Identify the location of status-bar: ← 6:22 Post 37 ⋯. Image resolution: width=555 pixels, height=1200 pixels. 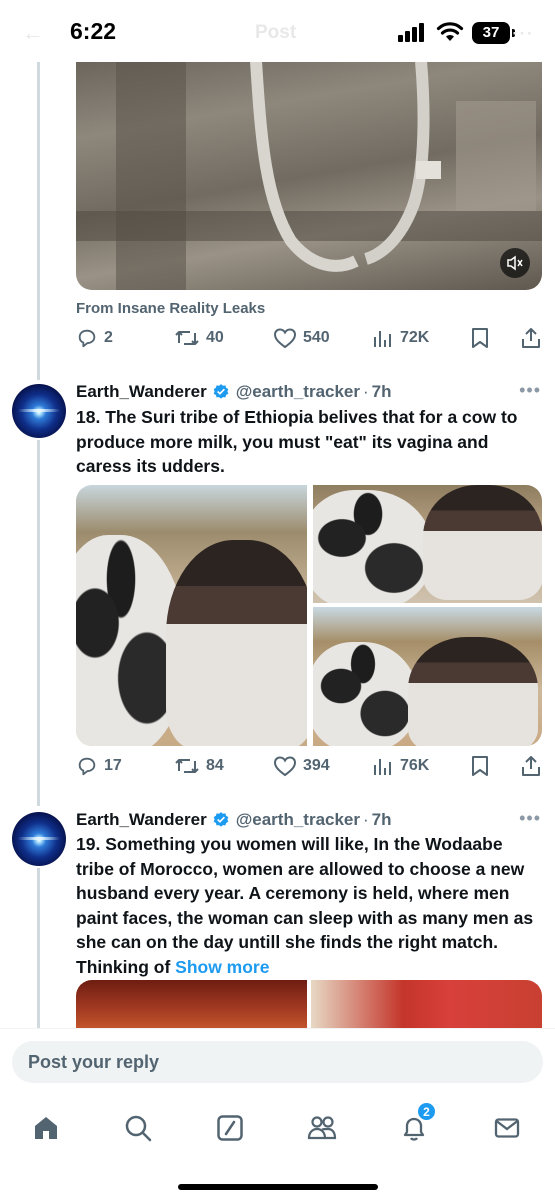
(277, 31).